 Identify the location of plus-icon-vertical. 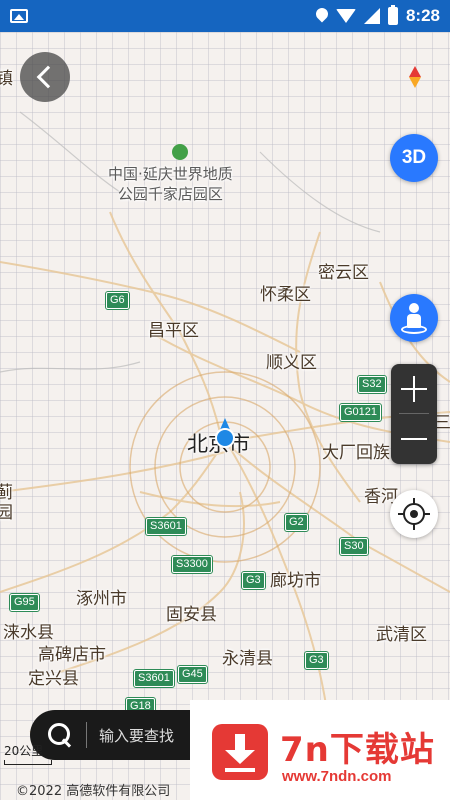
(414, 389).